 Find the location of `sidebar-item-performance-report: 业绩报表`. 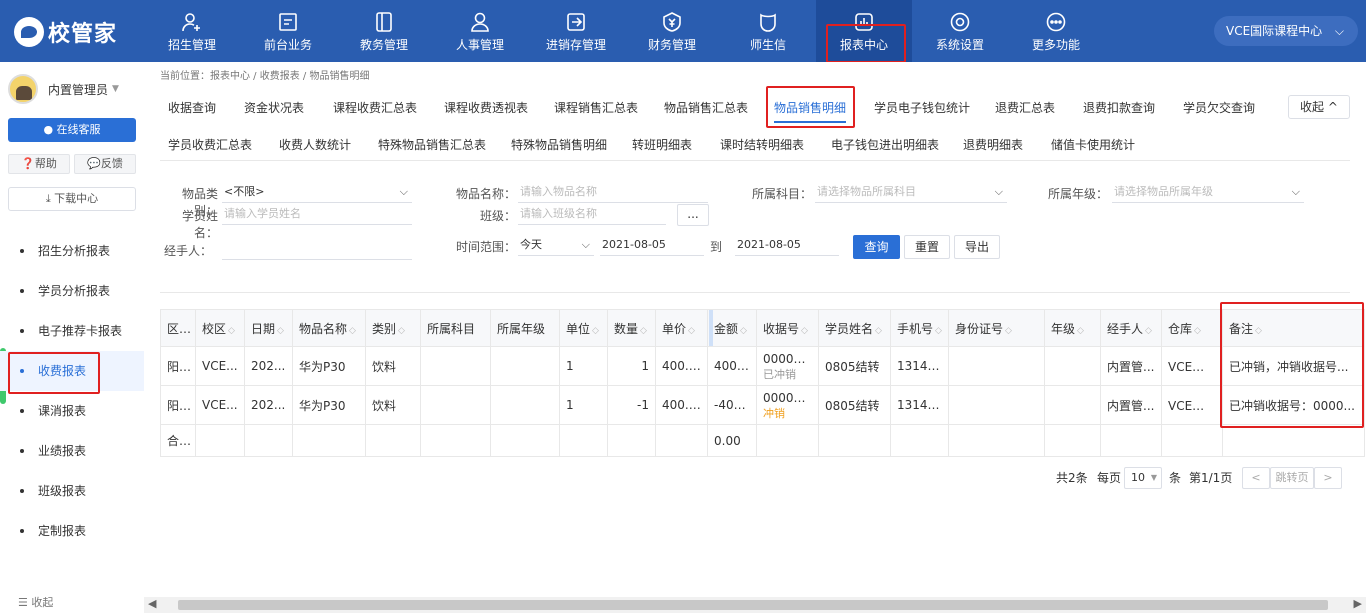

sidebar-item-performance-report: 业绩报表 is located at coordinates (72, 451).